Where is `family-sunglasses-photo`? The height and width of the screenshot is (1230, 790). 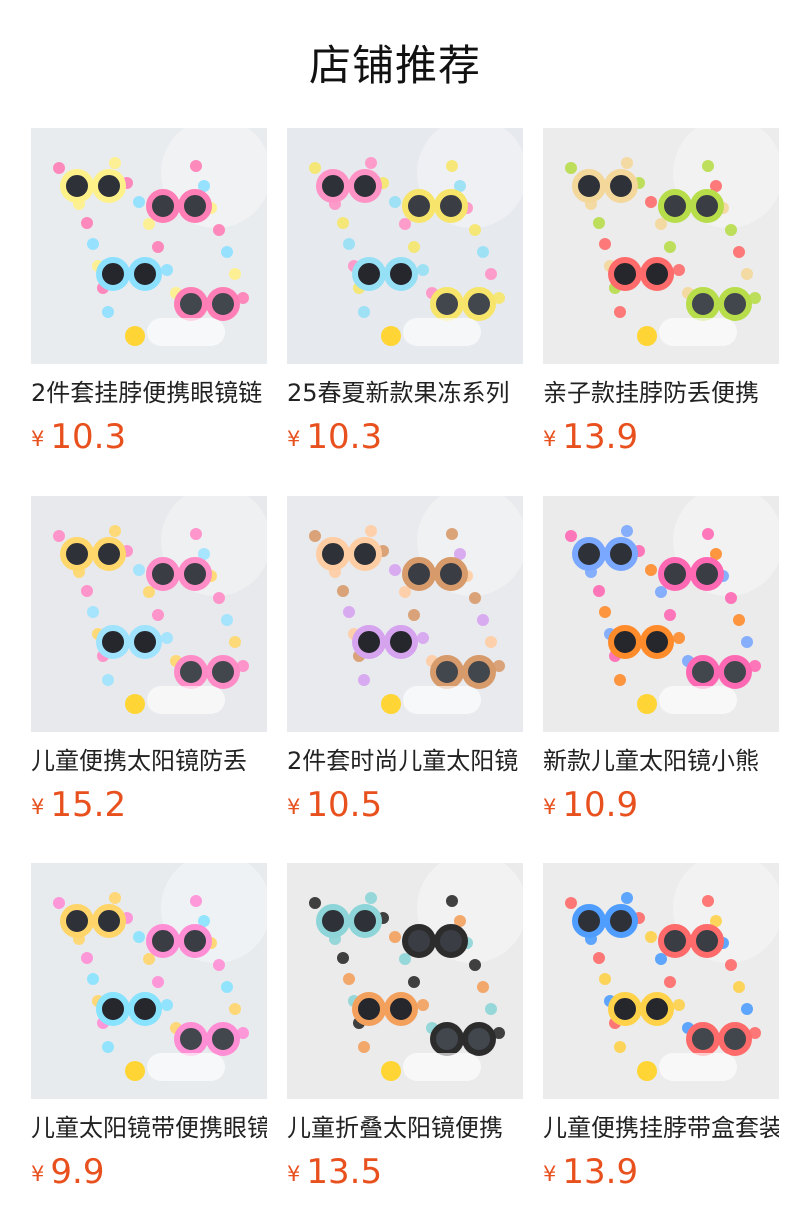
family-sunglasses-photo is located at coordinates (661, 246).